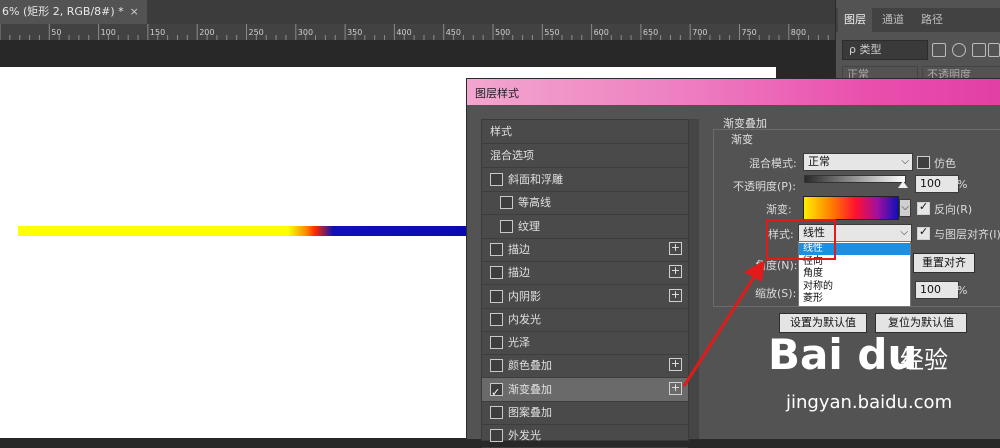  I want to click on watermark-text: 经验, so click(924, 360).